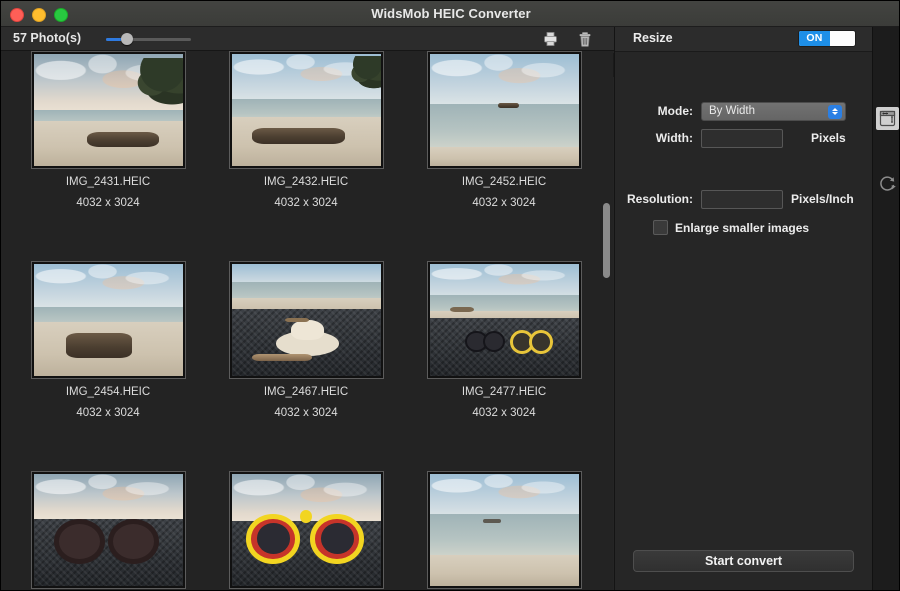  What do you see at coordinates (835, 111) in the screenshot?
I see `chevron-updown-icon` at bounding box center [835, 111].